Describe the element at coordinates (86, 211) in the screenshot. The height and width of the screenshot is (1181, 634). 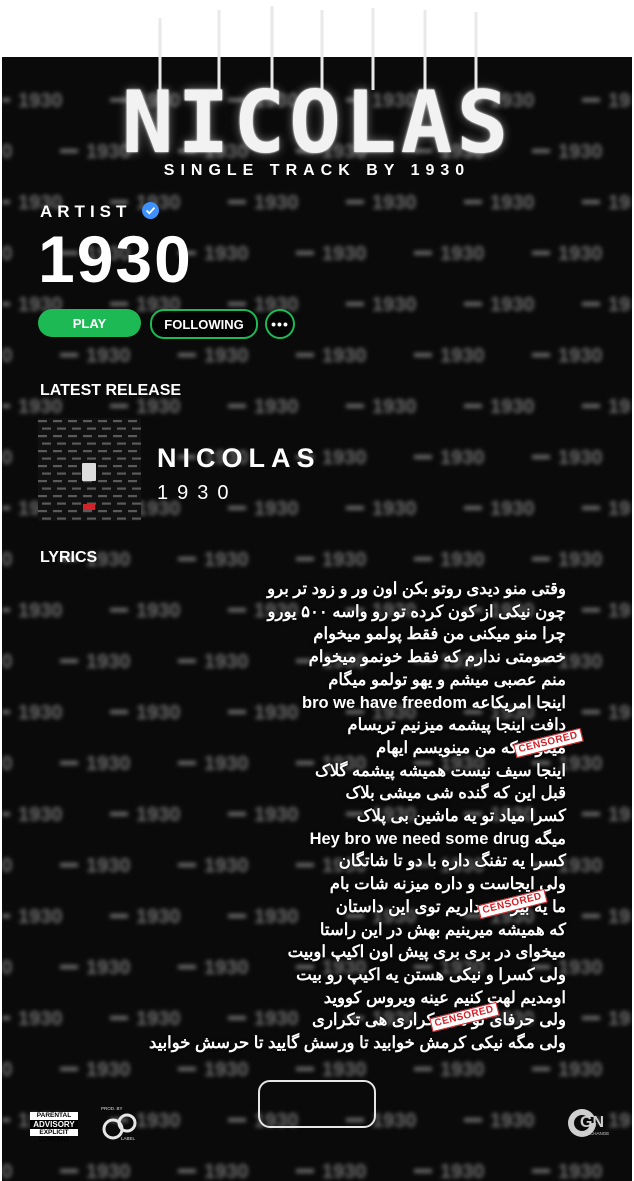
I see `artist-label: ARTIST` at that location.